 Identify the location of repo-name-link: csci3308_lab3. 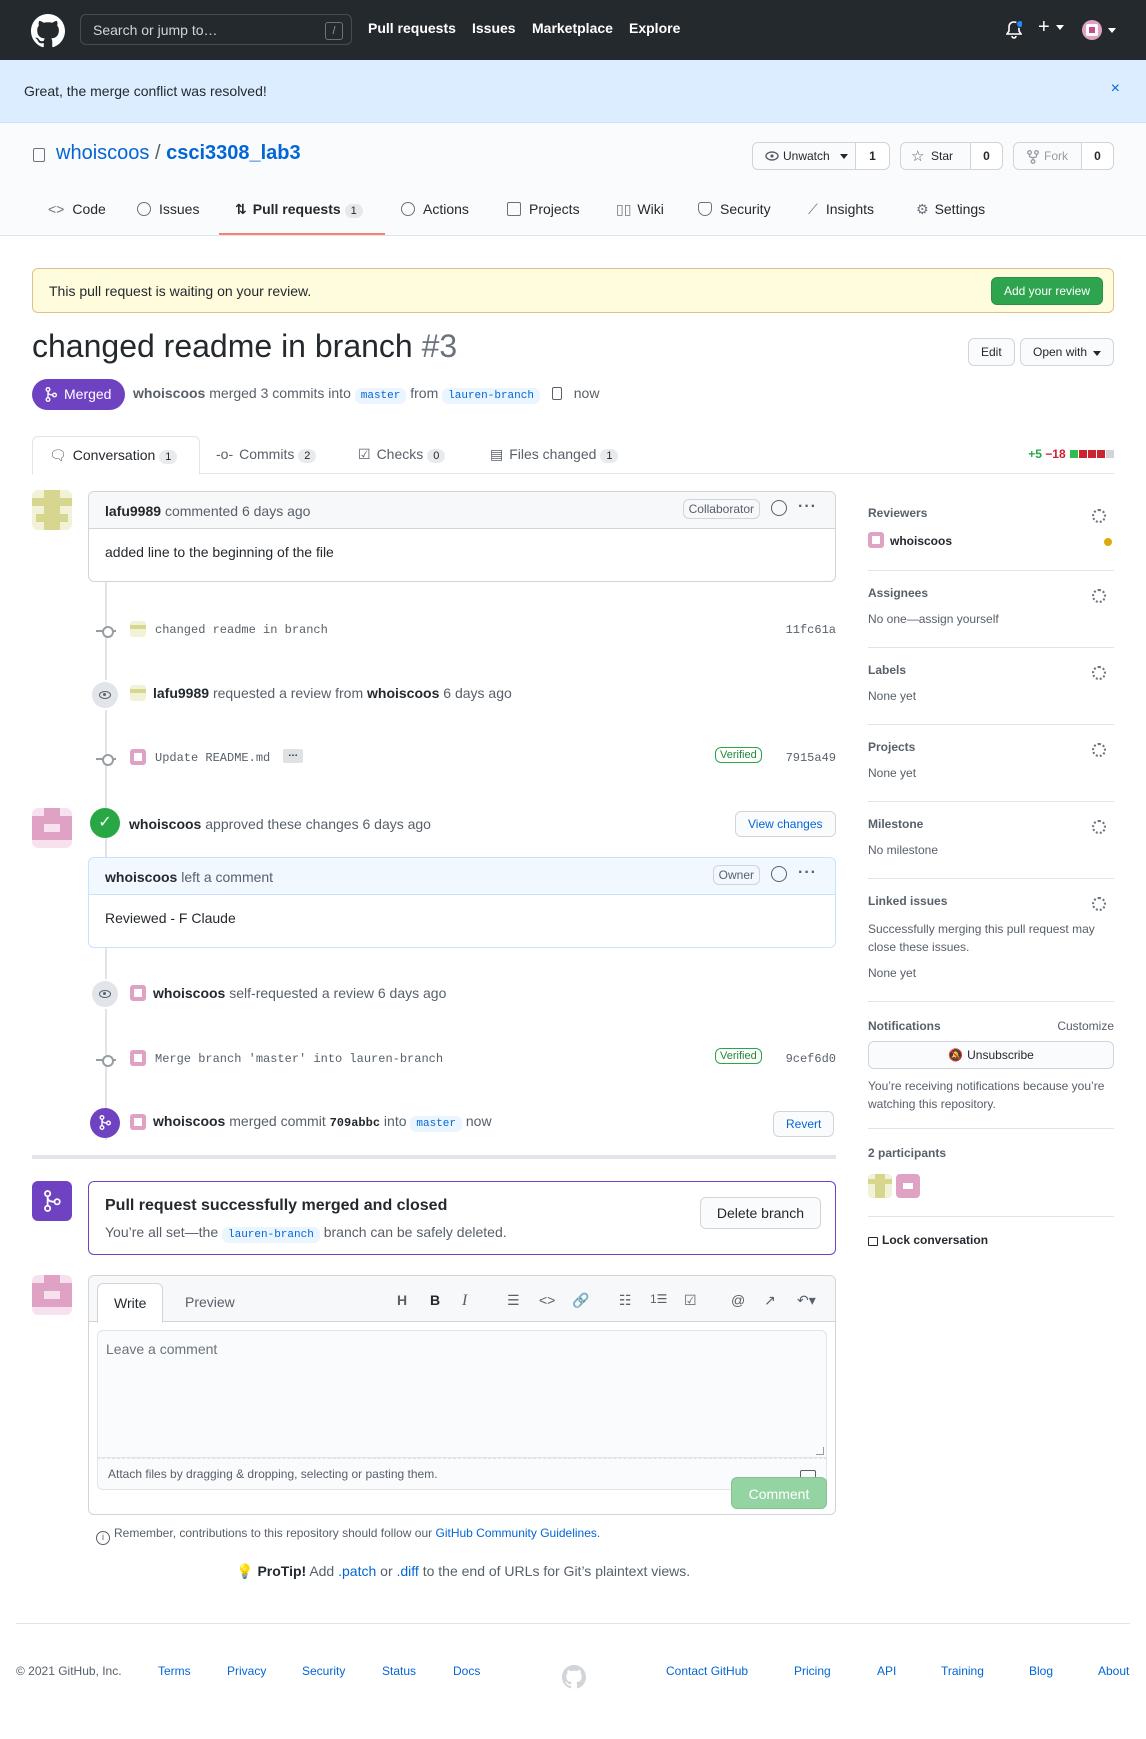
(233, 153).